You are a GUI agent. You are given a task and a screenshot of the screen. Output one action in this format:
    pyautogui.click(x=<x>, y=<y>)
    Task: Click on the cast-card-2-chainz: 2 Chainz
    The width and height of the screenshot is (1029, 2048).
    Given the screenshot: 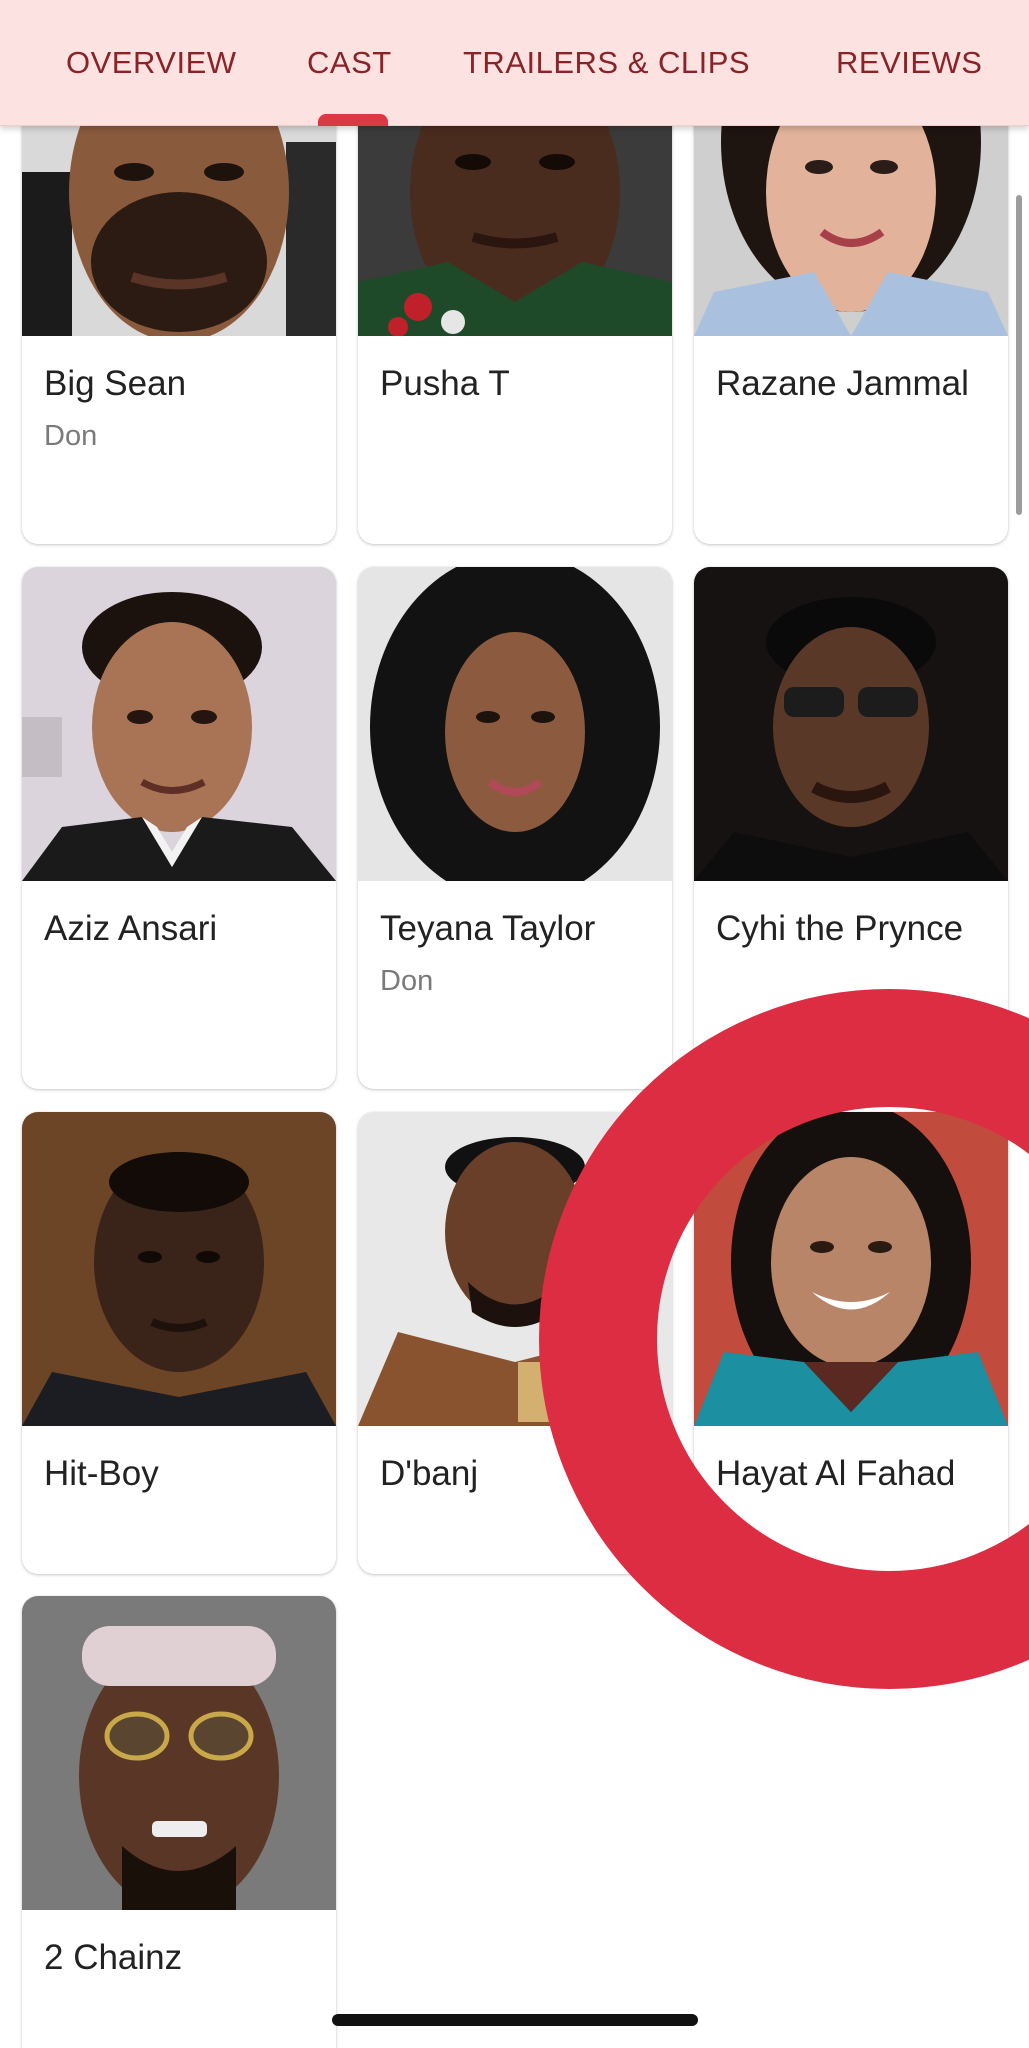 What is the action you would take?
    pyautogui.click(x=179, y=1822)
    